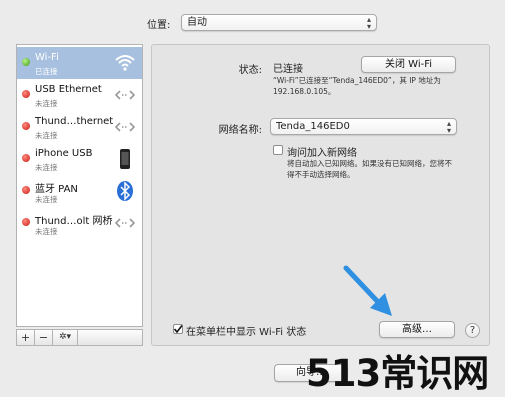  What do you see at coordinates (159, 25) in the screenshot?
I see `location-label: 位置:` at bounding box center [159, 25].